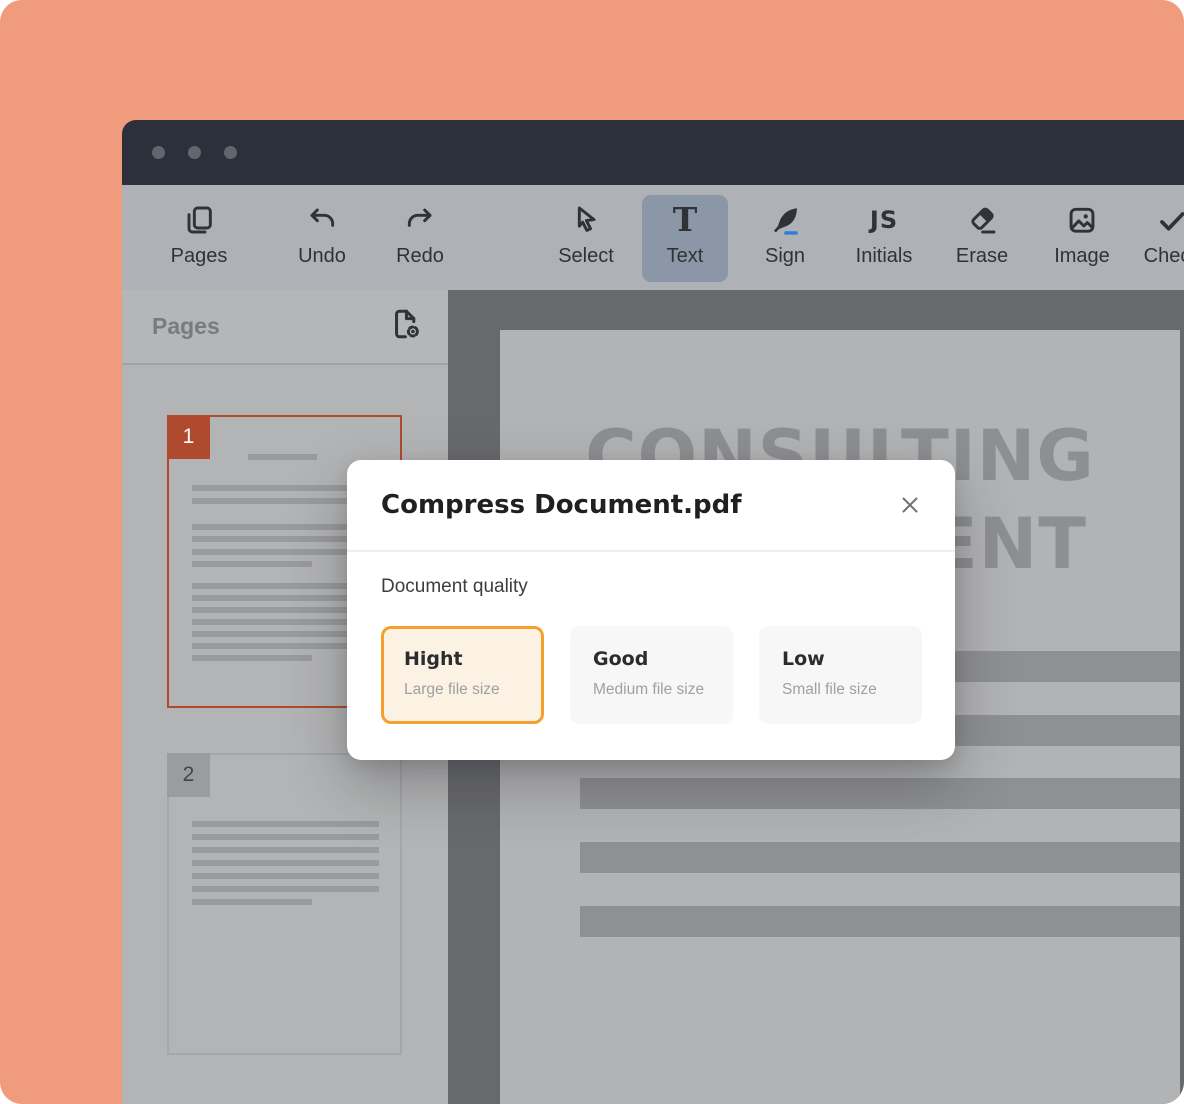 This screenshot has width=1184, height=1104. What do you see at coordinates (586, 256) in the screenshot?
I see `toolbar-label: Select` at bounding box center [586, 256].